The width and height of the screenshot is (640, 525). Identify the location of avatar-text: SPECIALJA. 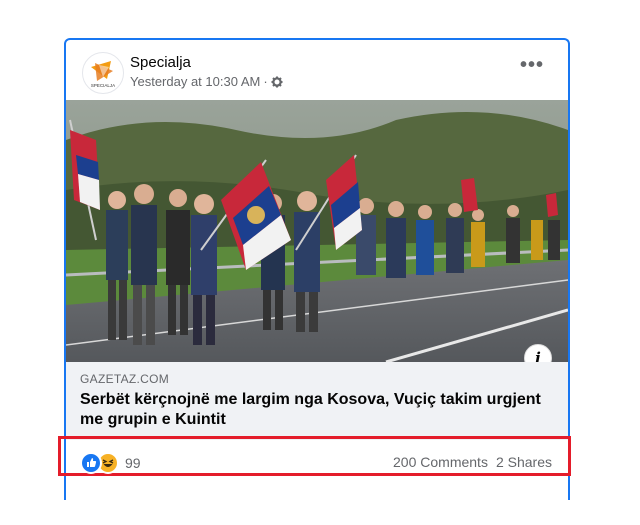
(103, 85).